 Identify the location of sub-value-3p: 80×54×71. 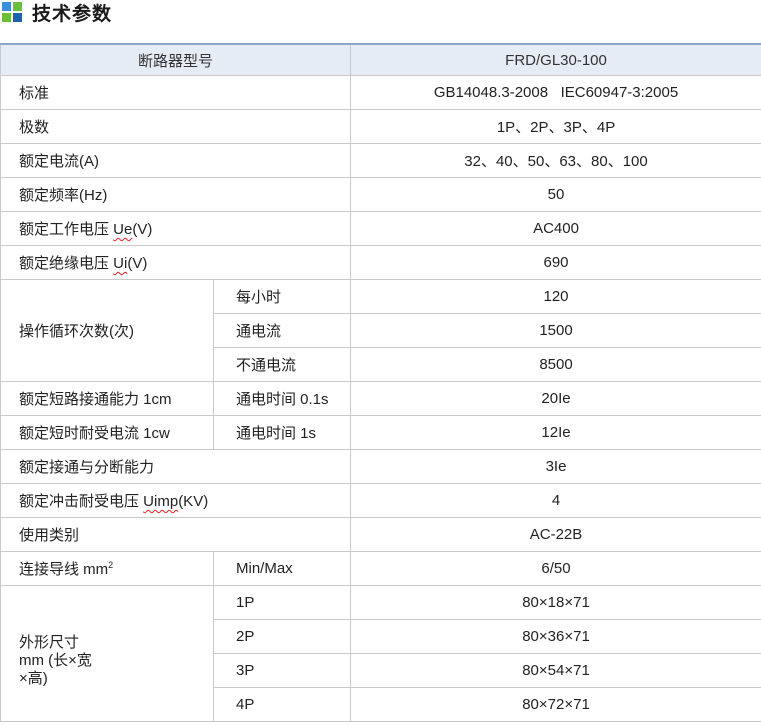
(555, 670).